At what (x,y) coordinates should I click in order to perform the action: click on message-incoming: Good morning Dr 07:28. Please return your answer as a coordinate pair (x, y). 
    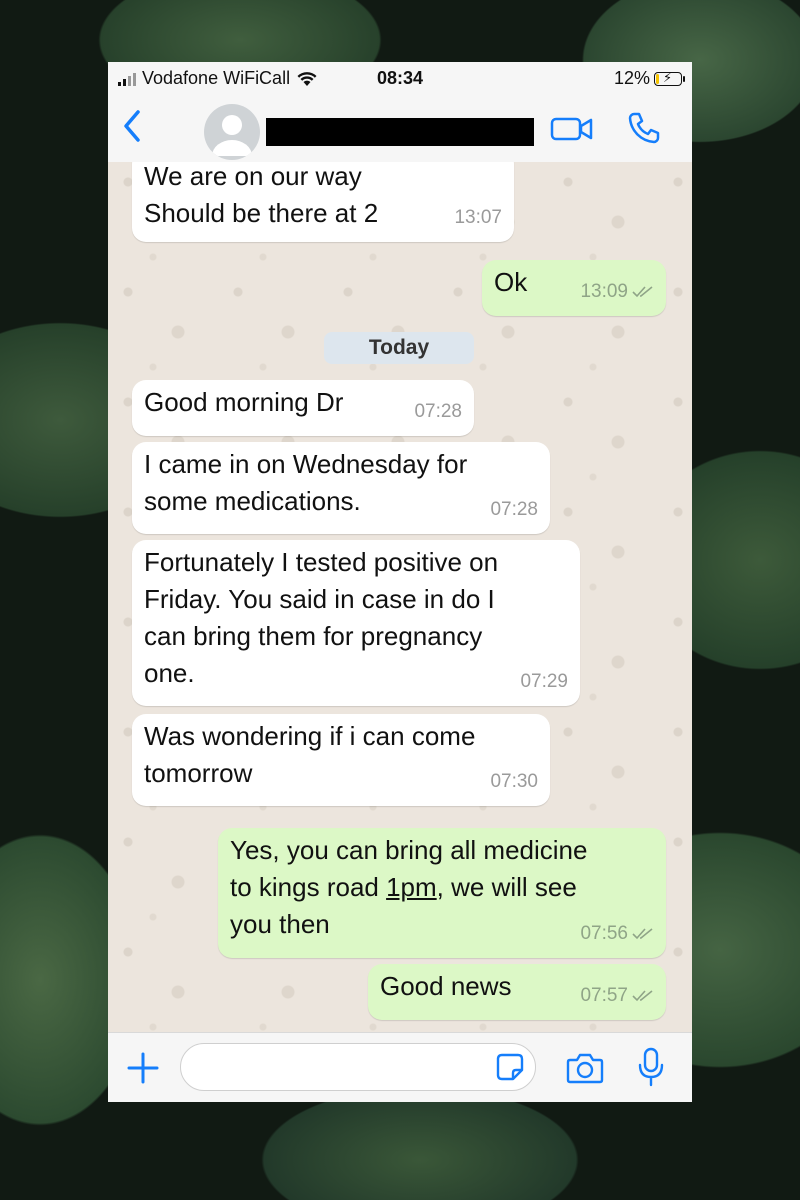
    Looking at the image, I should click on (303, 408).